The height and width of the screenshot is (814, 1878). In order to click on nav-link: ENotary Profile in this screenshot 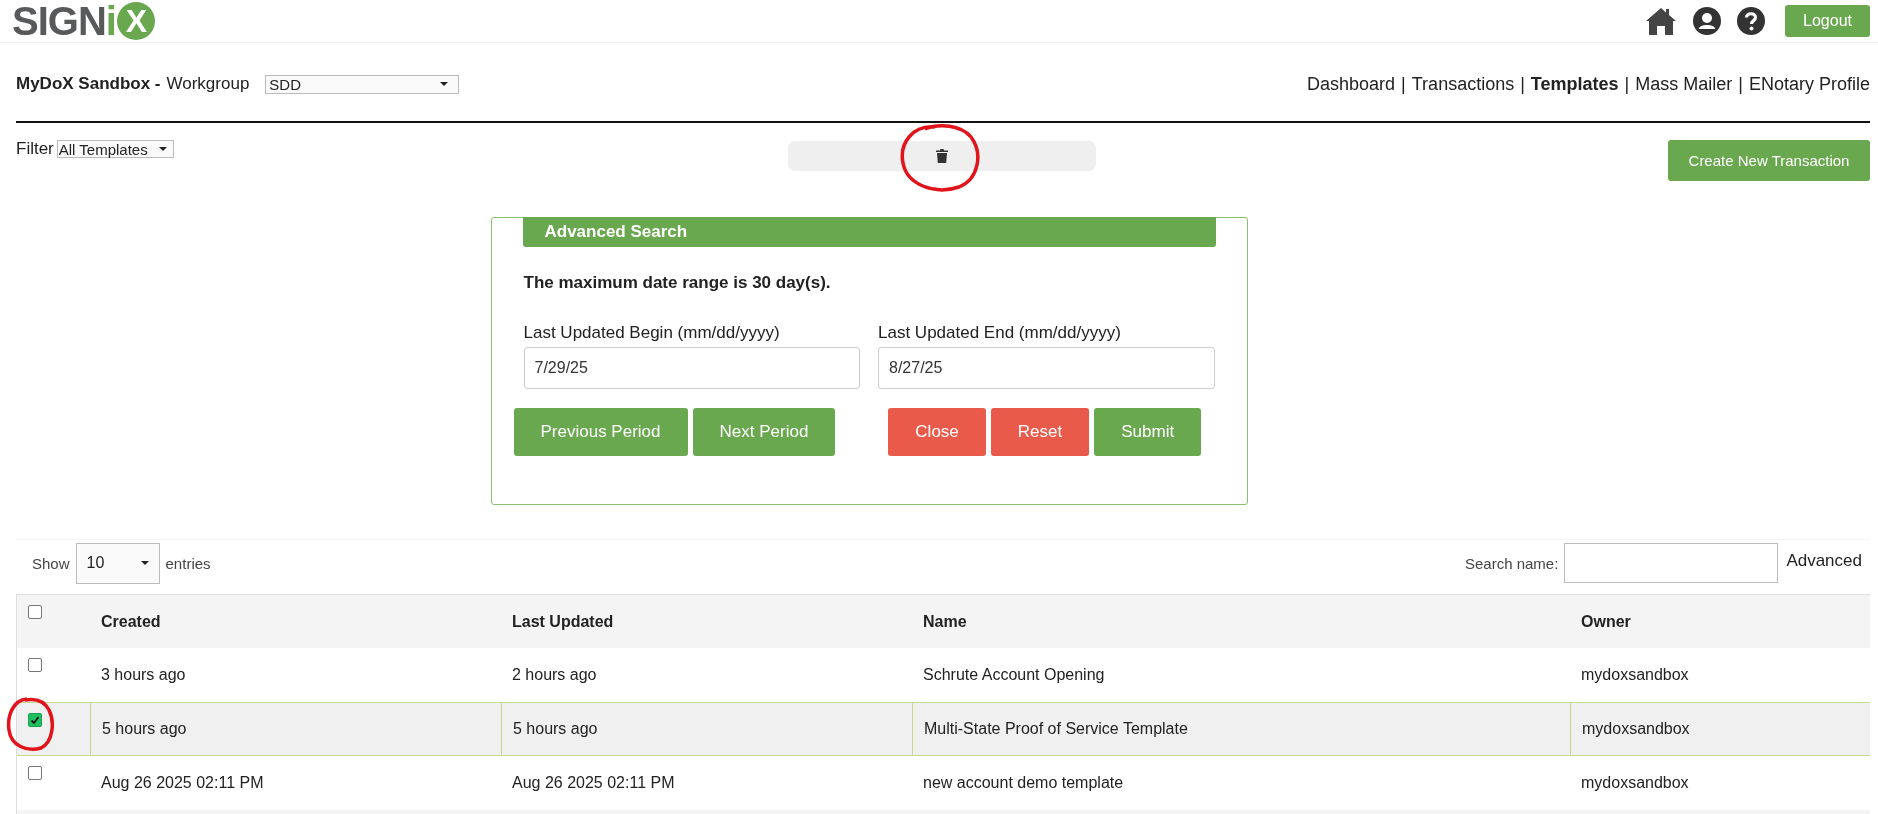, I will do `click(1809, 84)`.